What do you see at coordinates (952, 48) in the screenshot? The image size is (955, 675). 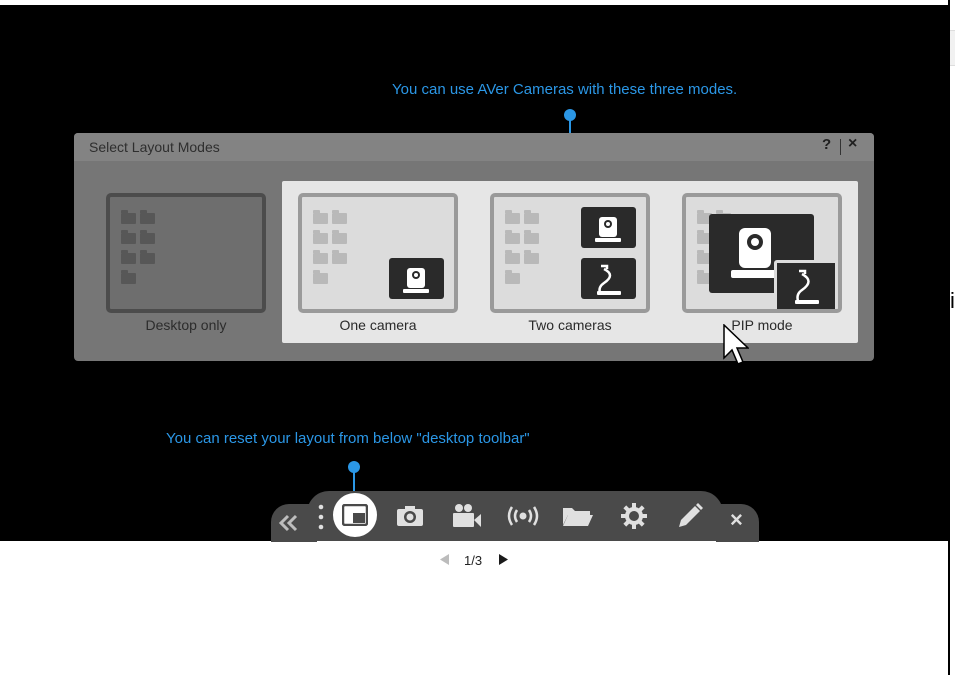 I see `edge-input-fragment` at bounding box center [952, 48].